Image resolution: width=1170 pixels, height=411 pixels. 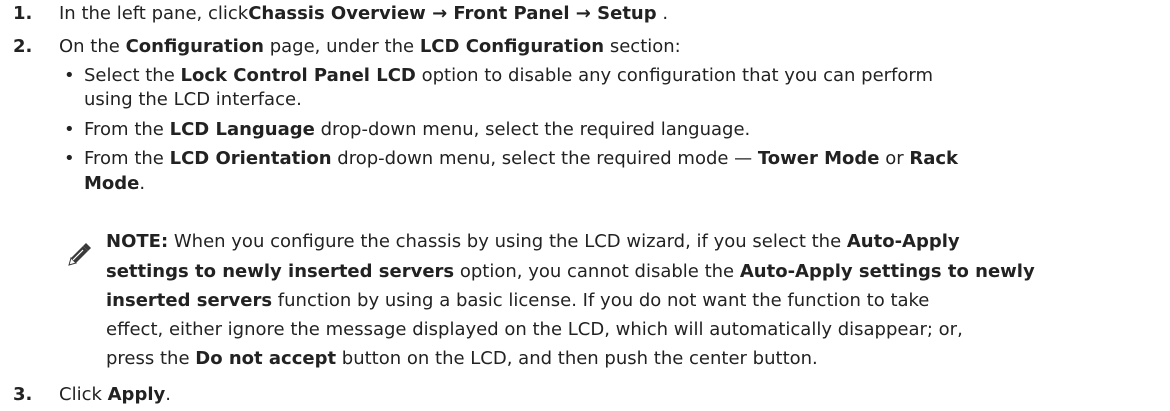 What do you see at coordinates (662, 13) in the screenshot?
I see `step-1-text-b: .` at bounding box center [662, 13].